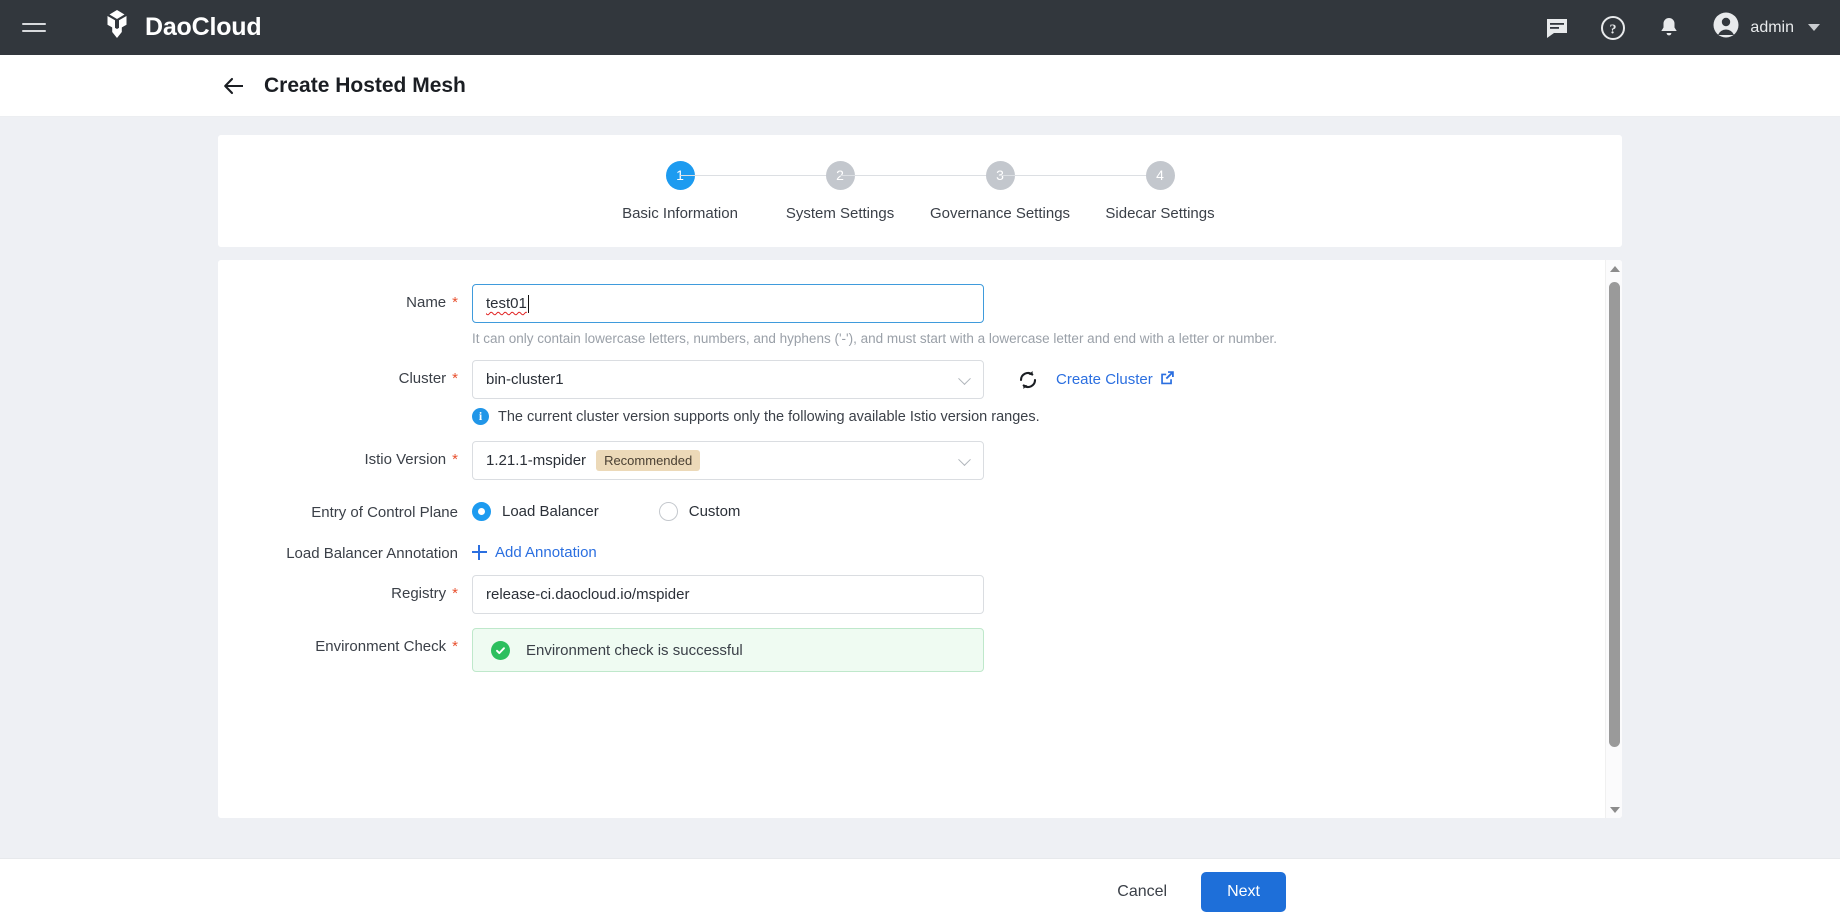 The image size is (1840, 924). I want to click on add-annotation-button: Add Annotation, so click(534, 548).